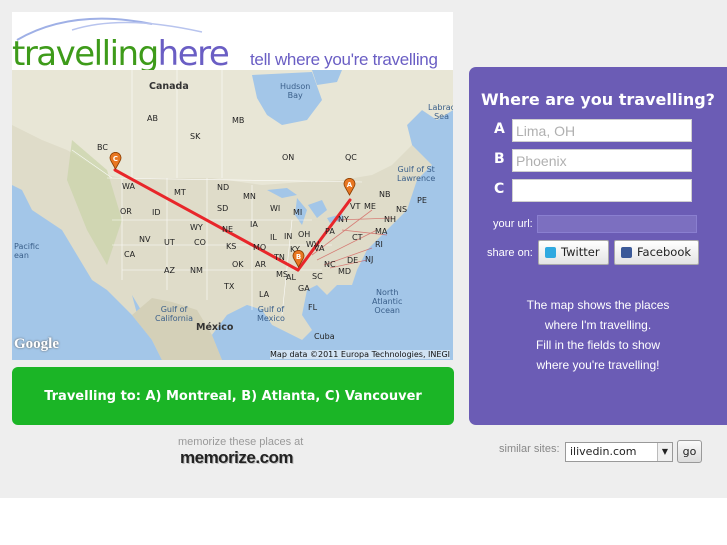 The width and height of the screenshot is (727, 545). What do you see at coordinates (102, 147) in the screenshot?
I see `map-label-bc: BC` at bounding box center [102, 147].